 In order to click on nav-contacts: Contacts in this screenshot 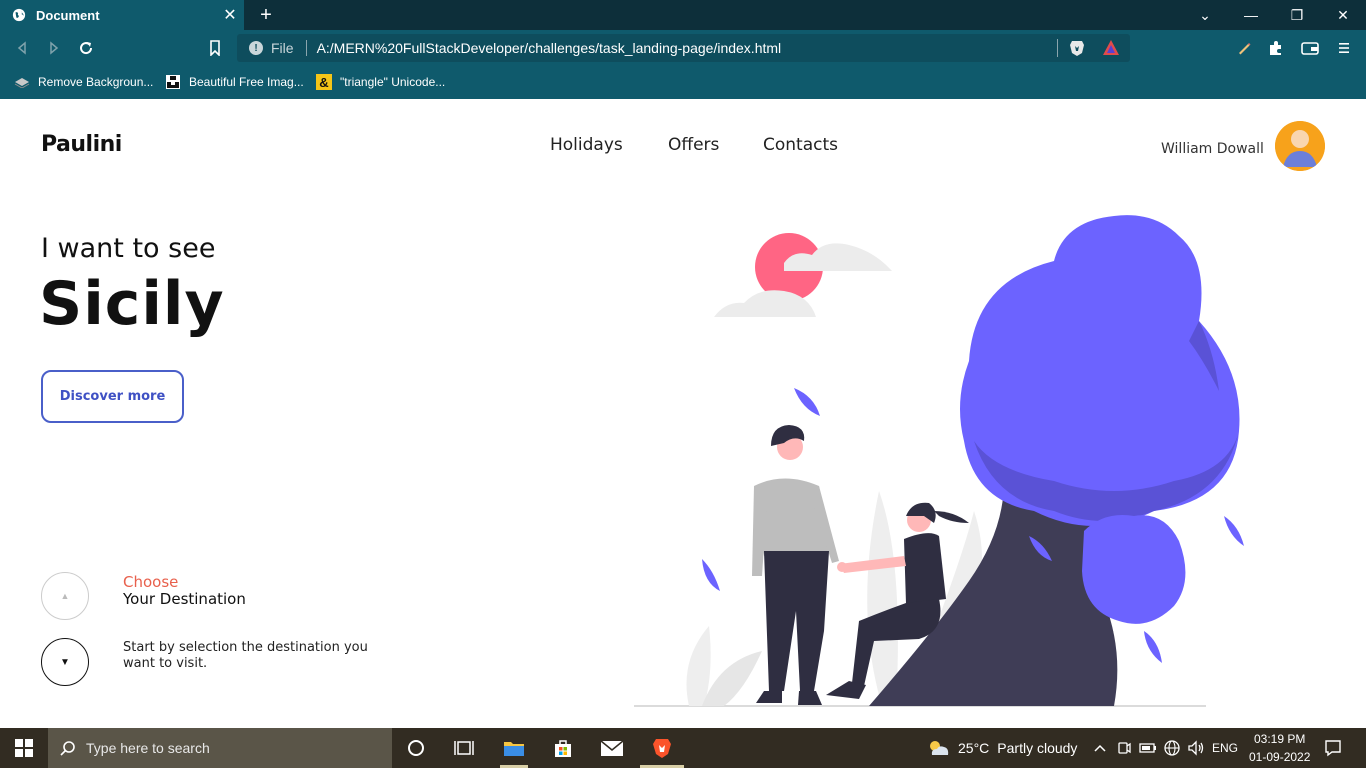, I will do `click(800, 145)`.